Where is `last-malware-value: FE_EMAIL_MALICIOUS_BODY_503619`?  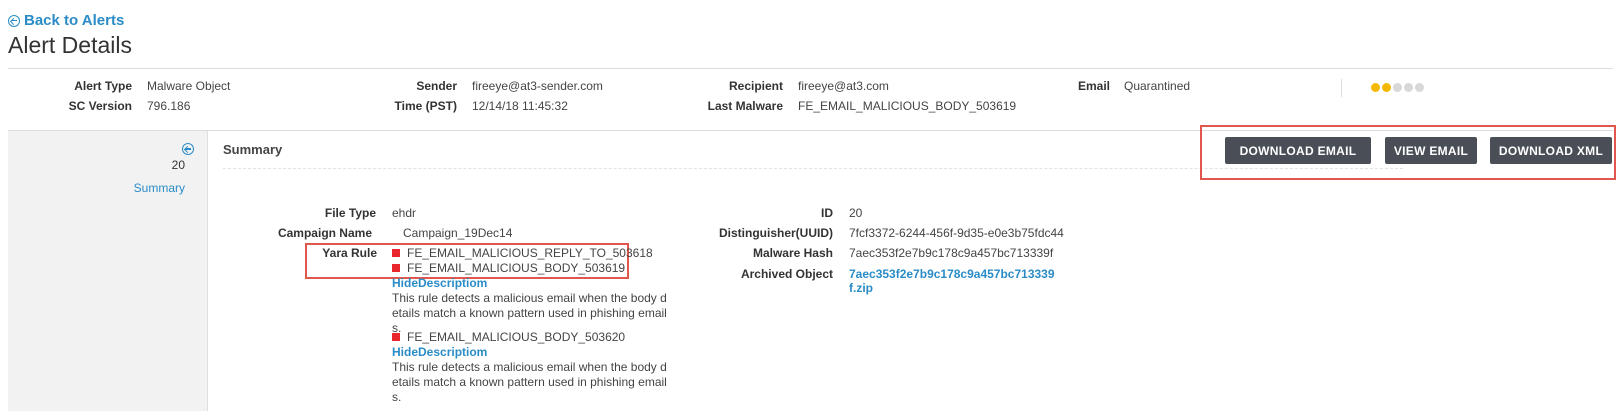
last-malware-value: FE_EMAIL_MALICIOUS_BODY_503619 is located at coordinates (907, 106).